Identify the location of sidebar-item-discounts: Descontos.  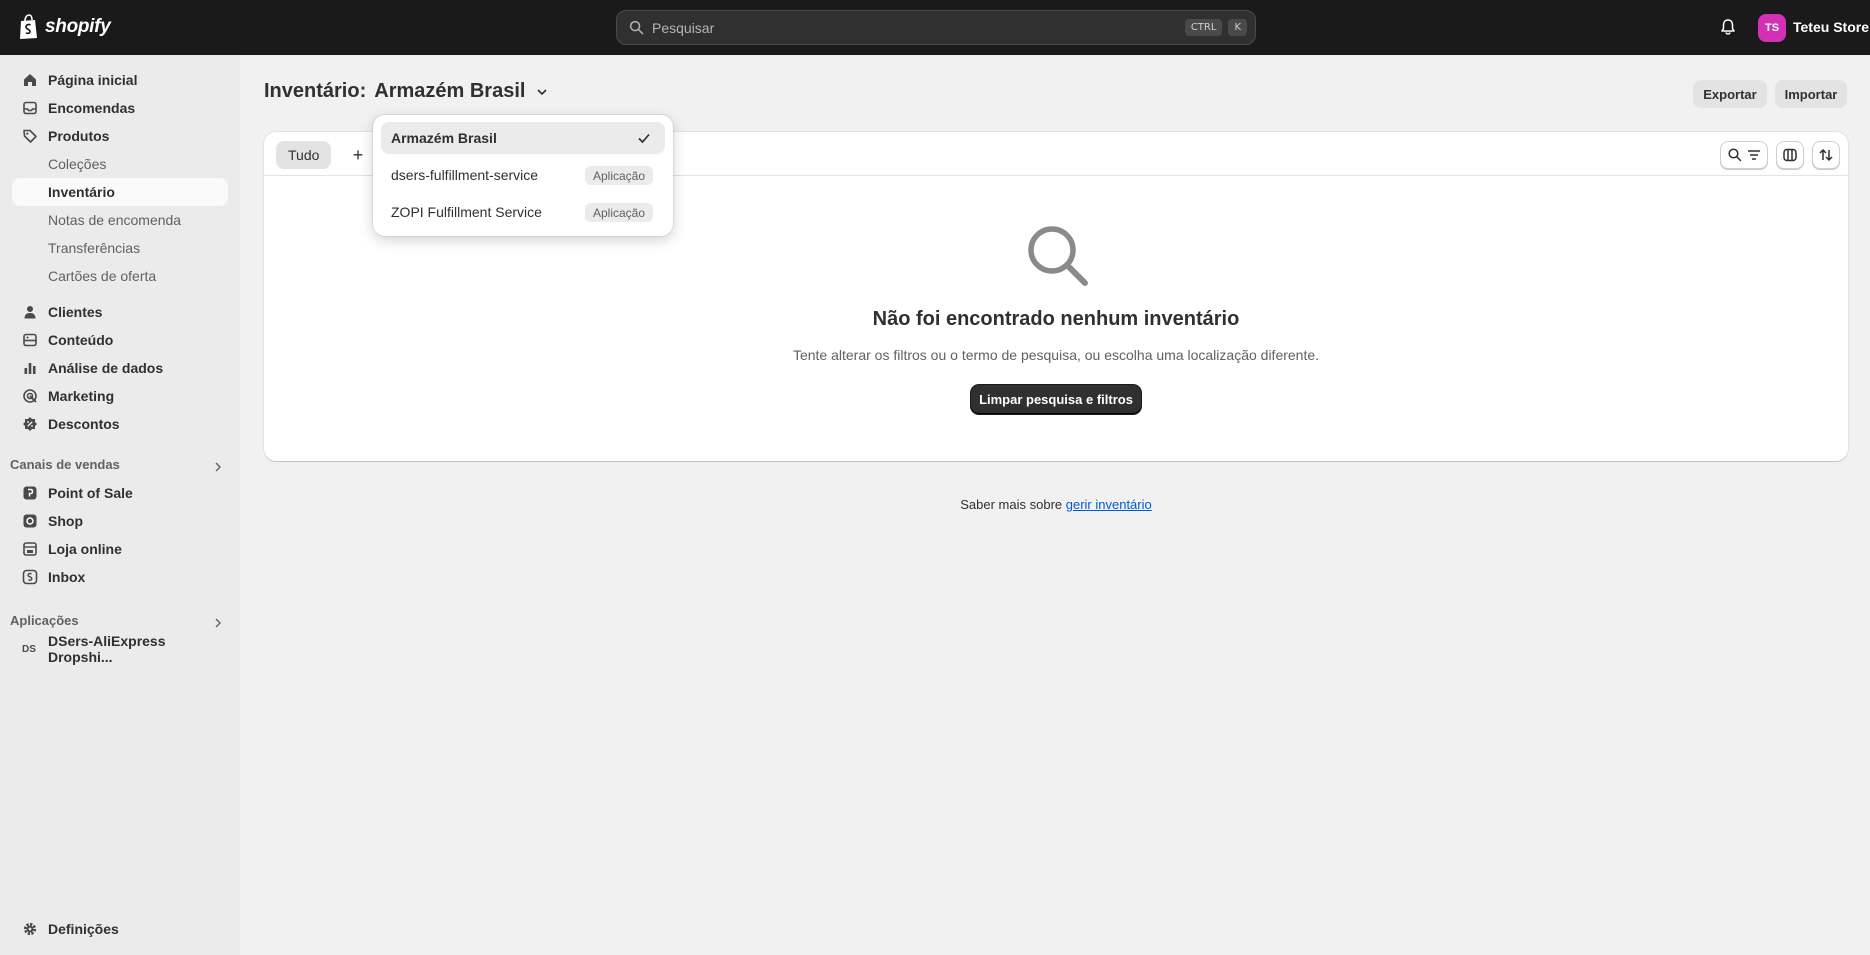
(120, 424).